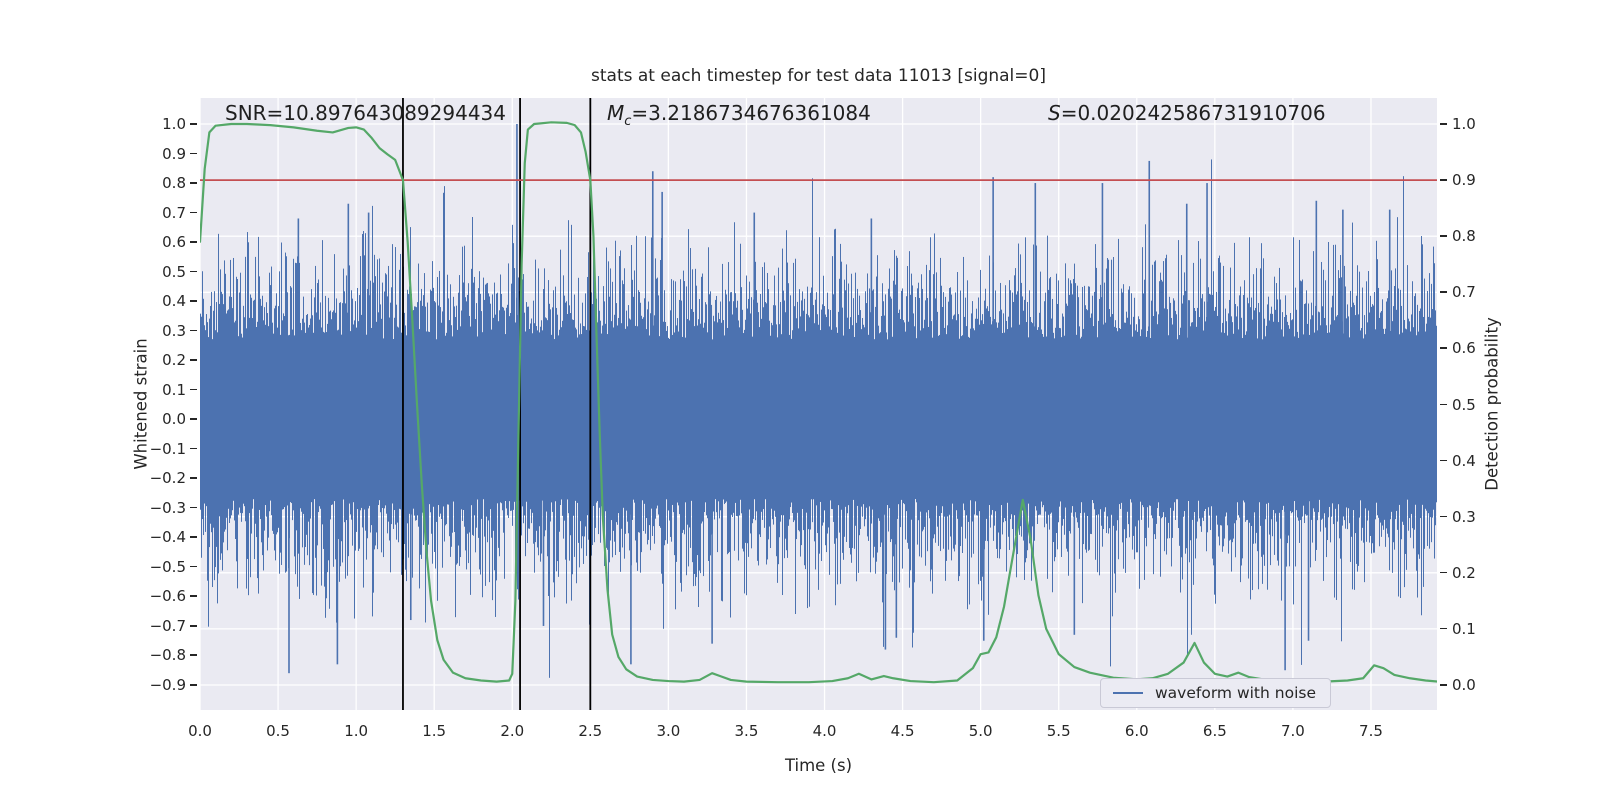 The width and height of the screenshot is (1600, 800). I want to click on x-tick-label: 1.5, so click(434, 731).